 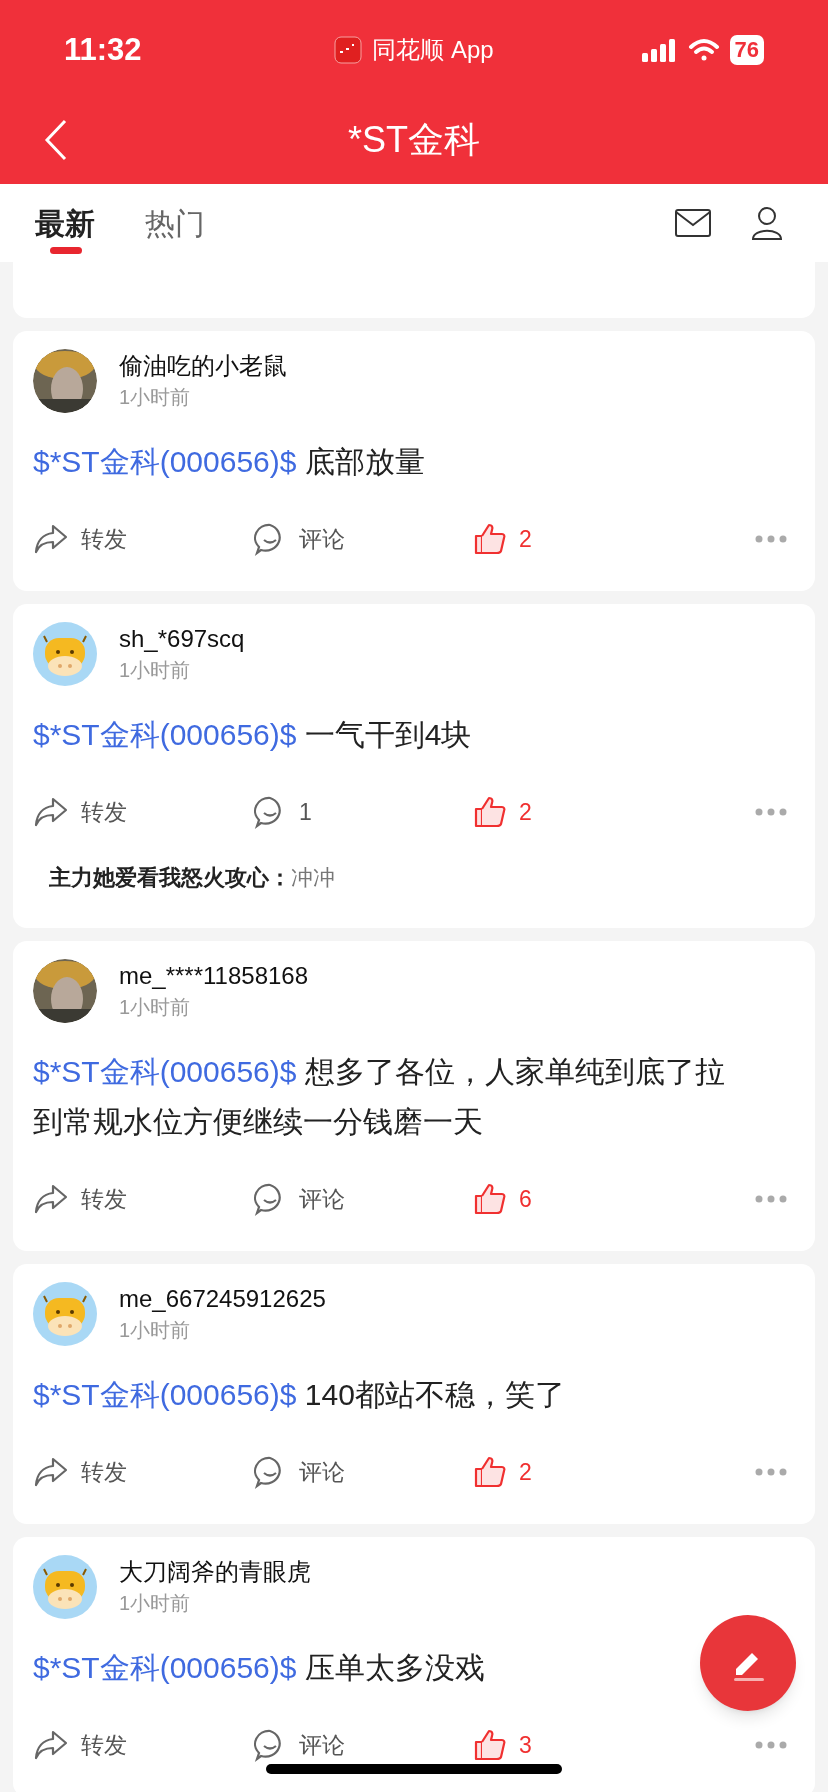 I want to click on tab: 最新, so click(x=65, y=223).